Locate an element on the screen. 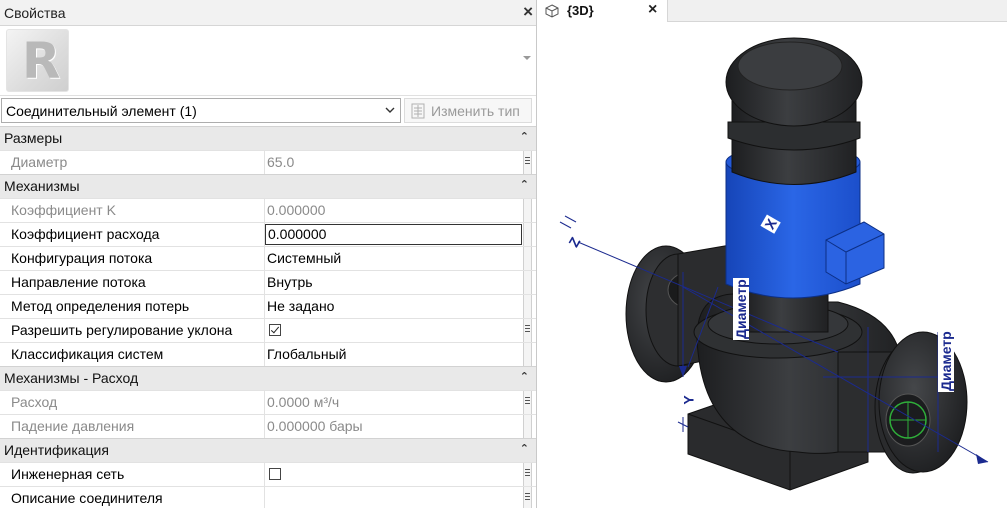  property-row: Классификация систем Глобальный is located at coordinates (268, 354).